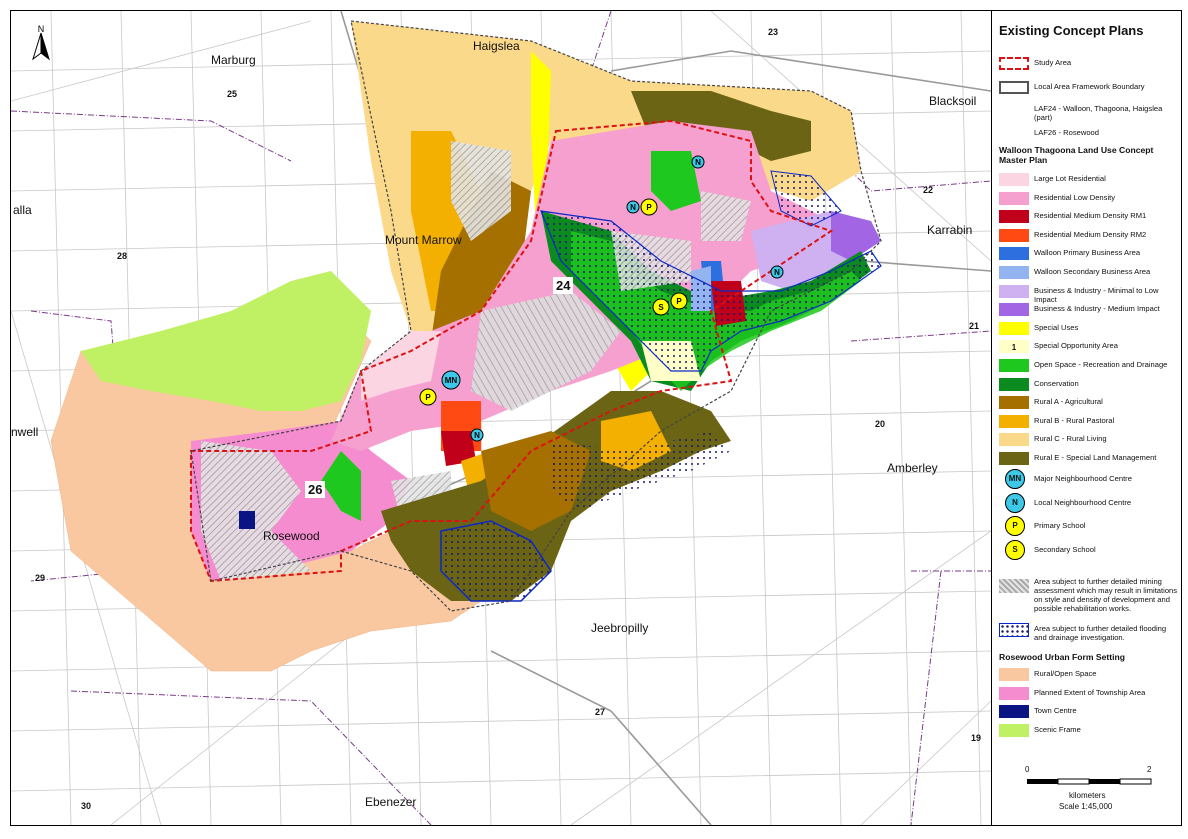  What do you see at coordinates (1089, 217) in the screenshot?
I see `legend-landuse-item: Residential Medium Density RM1` at bounding box center [1089, 217].